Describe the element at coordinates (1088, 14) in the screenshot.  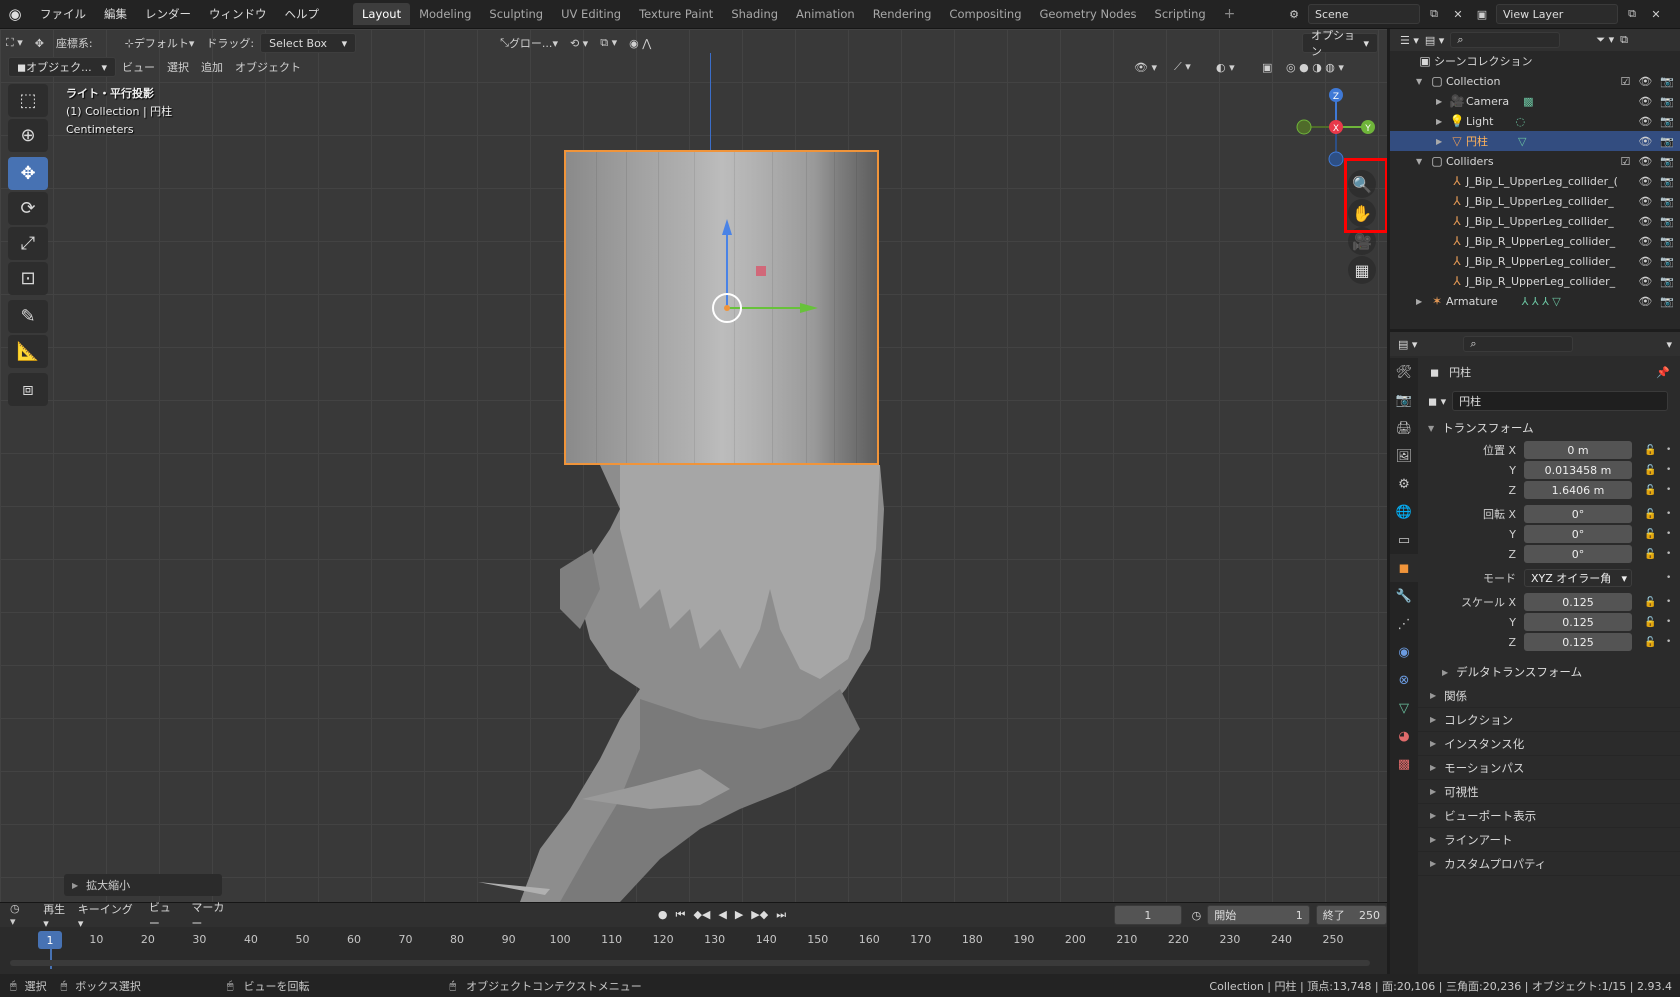
I see `tab-geometry-nodes: Geometry Nodes` at that location.